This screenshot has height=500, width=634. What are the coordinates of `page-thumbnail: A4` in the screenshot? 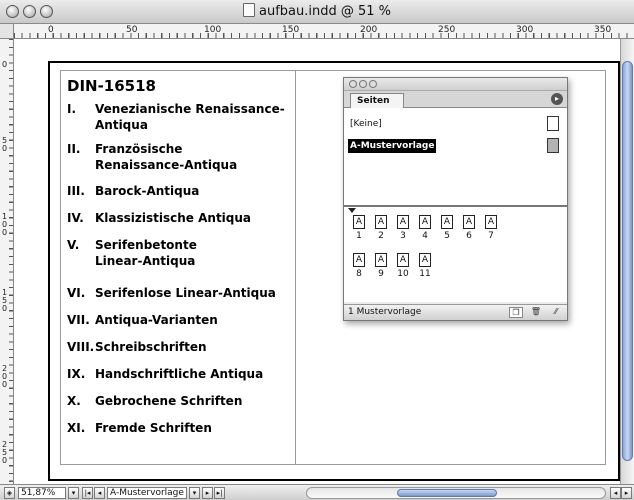 It's located at (425, 228).